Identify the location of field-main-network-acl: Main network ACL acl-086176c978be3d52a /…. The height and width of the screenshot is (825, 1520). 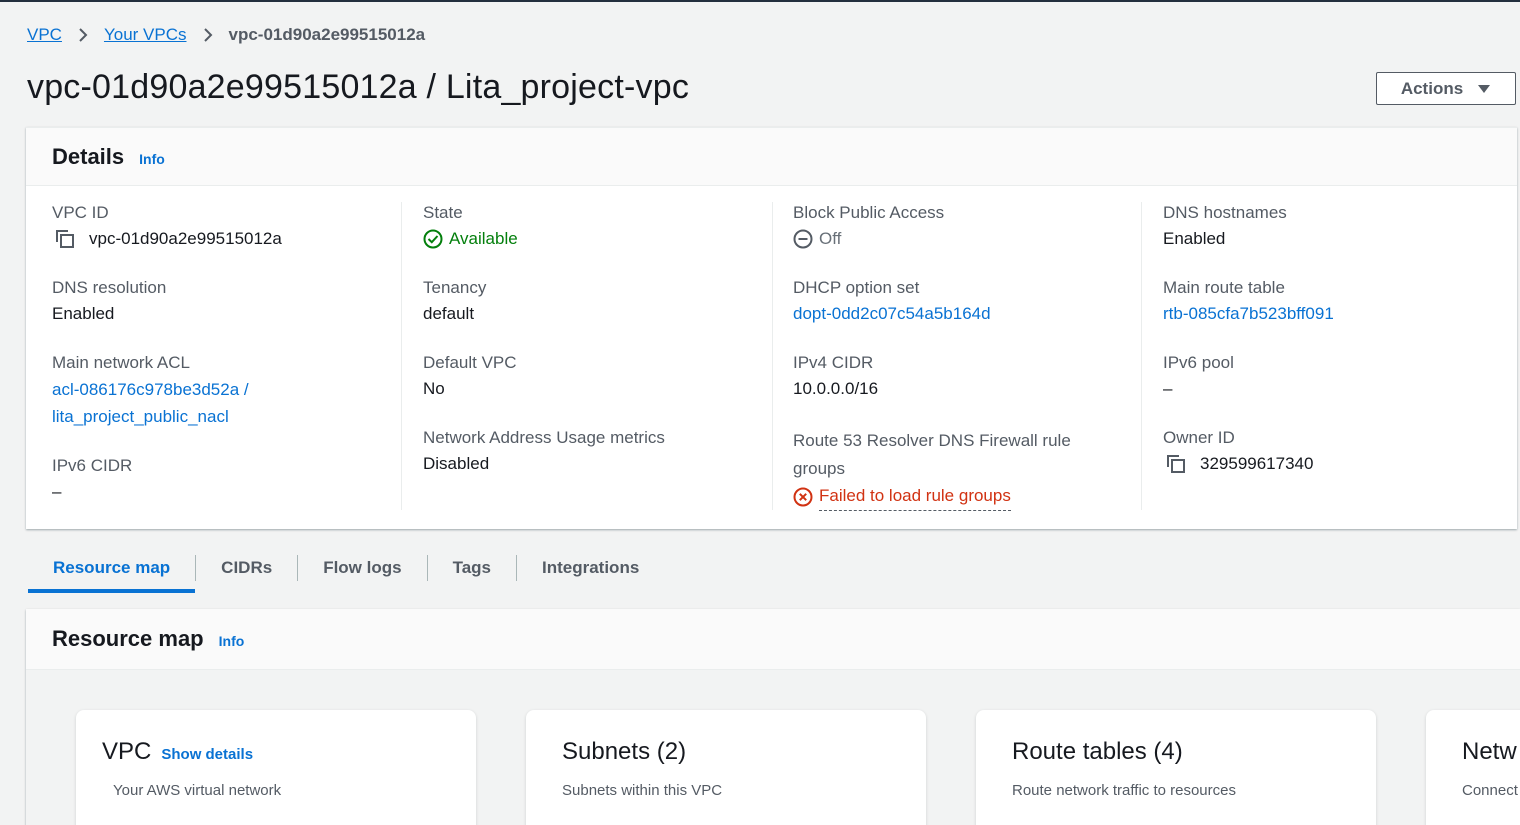
(150, 391).